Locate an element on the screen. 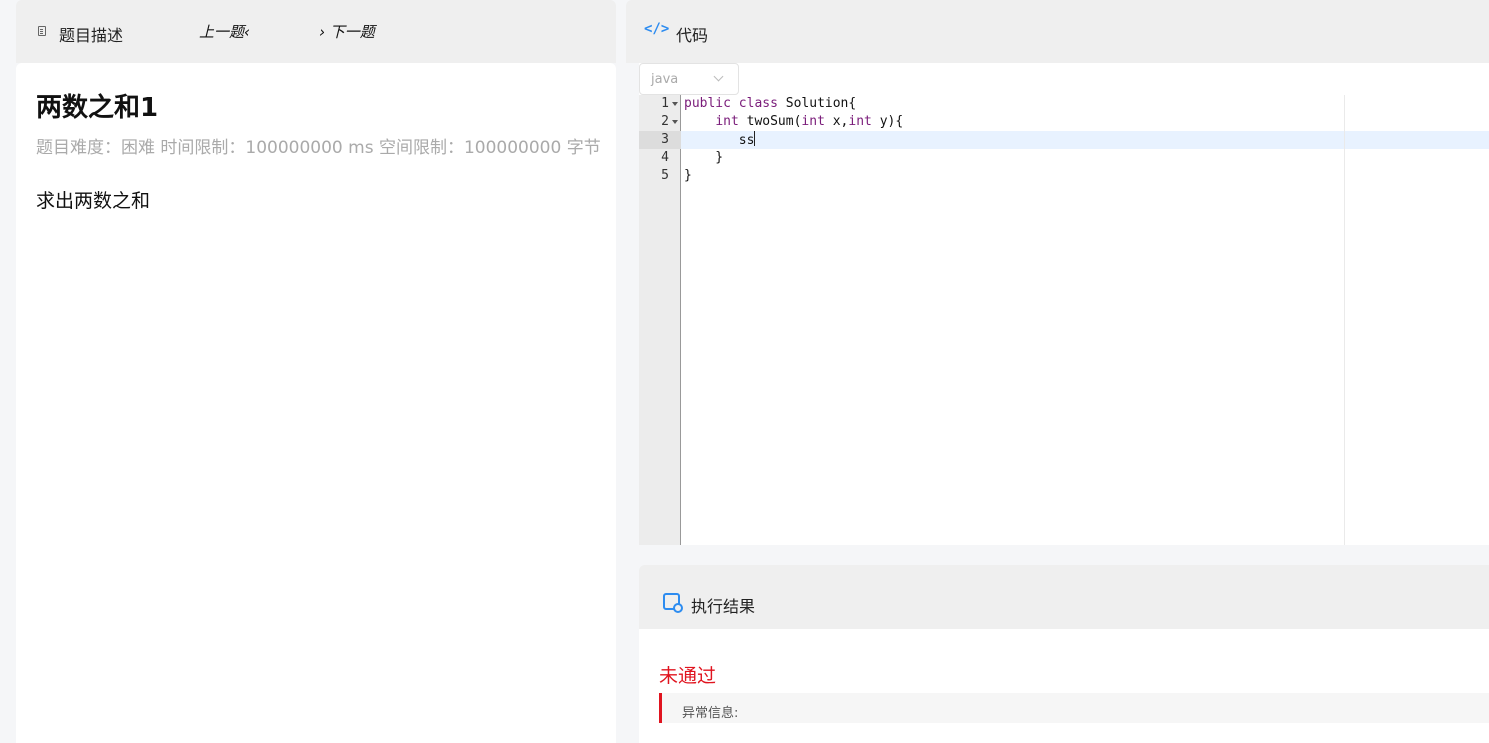 The height and width of the screenshot is (743, 1489). document-icon is located at coordinates (42, 31).